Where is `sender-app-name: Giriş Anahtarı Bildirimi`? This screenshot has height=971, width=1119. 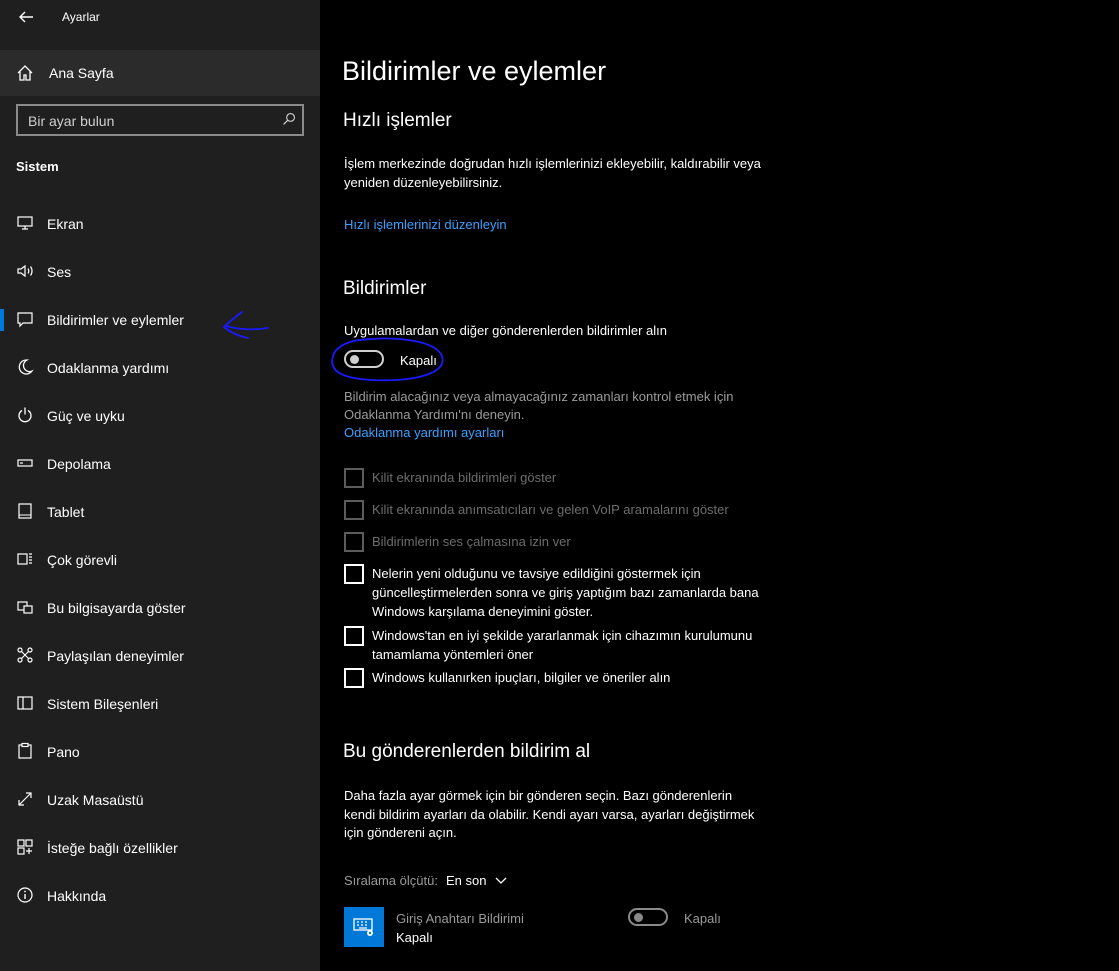 sender-app-name: Giriş Anahtarı Bildirimi is located at coordinates (460, 918).